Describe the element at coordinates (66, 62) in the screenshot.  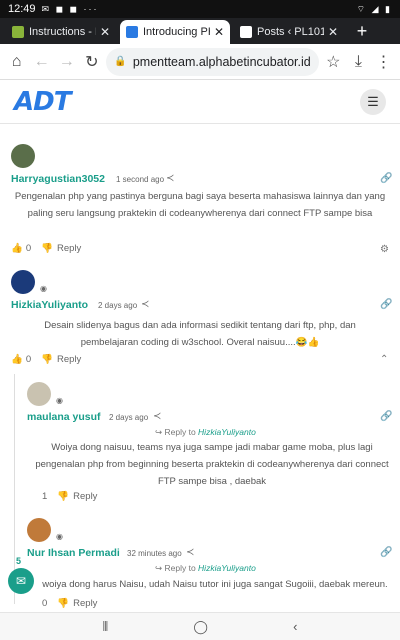
I see `forward-arrow-icon: →` at that location.